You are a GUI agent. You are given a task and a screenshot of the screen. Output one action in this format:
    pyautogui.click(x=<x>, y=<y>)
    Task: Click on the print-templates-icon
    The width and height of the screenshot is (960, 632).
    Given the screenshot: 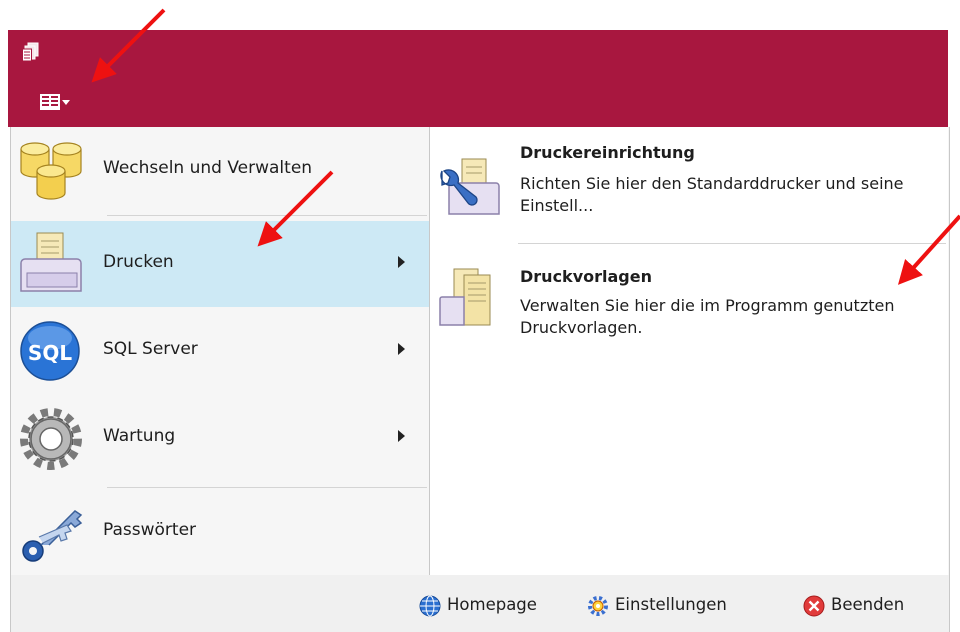 What is the action you would take?
    pyautogui.click(x=465, y=297)
    